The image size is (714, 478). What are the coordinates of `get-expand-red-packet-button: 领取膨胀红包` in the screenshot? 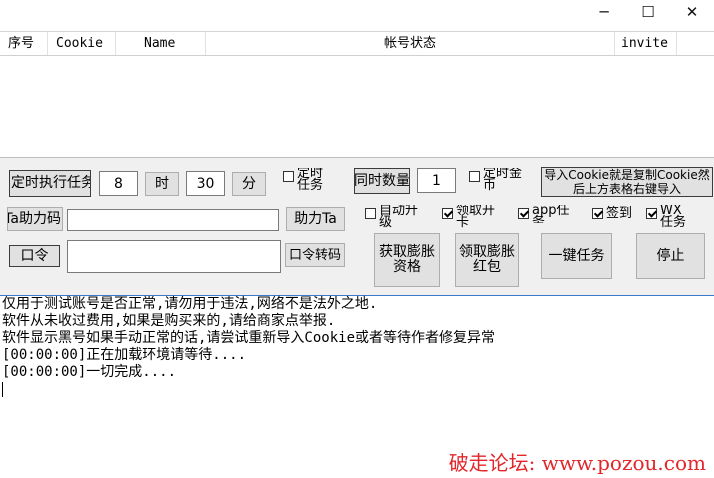 It's located at (487, 260).